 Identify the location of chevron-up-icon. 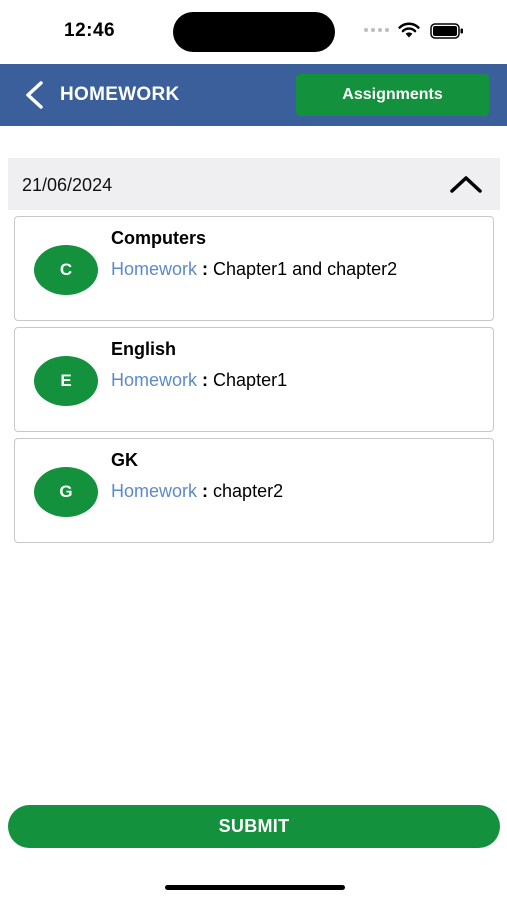
(466, 184).